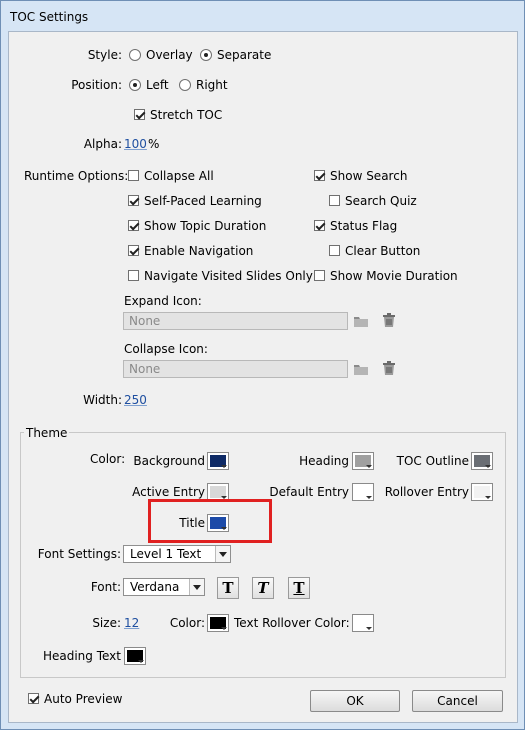 The image size is (525, 730). Describe the element at coordinates (426, 492) in the screenshot. I see `rollover-entry-label: Rollover Entry` at that location.